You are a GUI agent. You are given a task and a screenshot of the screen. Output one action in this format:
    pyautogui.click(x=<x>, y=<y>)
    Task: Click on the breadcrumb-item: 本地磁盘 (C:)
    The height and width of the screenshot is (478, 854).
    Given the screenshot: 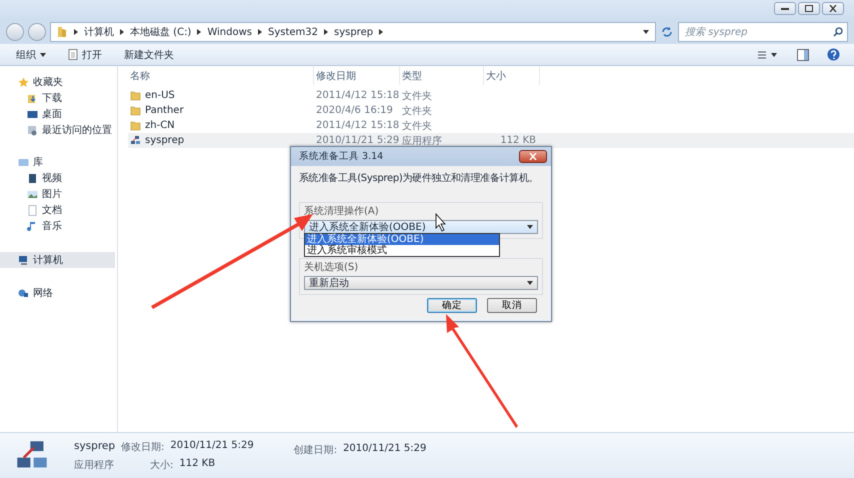 What is the action you would take?
    pyautogui.click(x=161, y=32)
    